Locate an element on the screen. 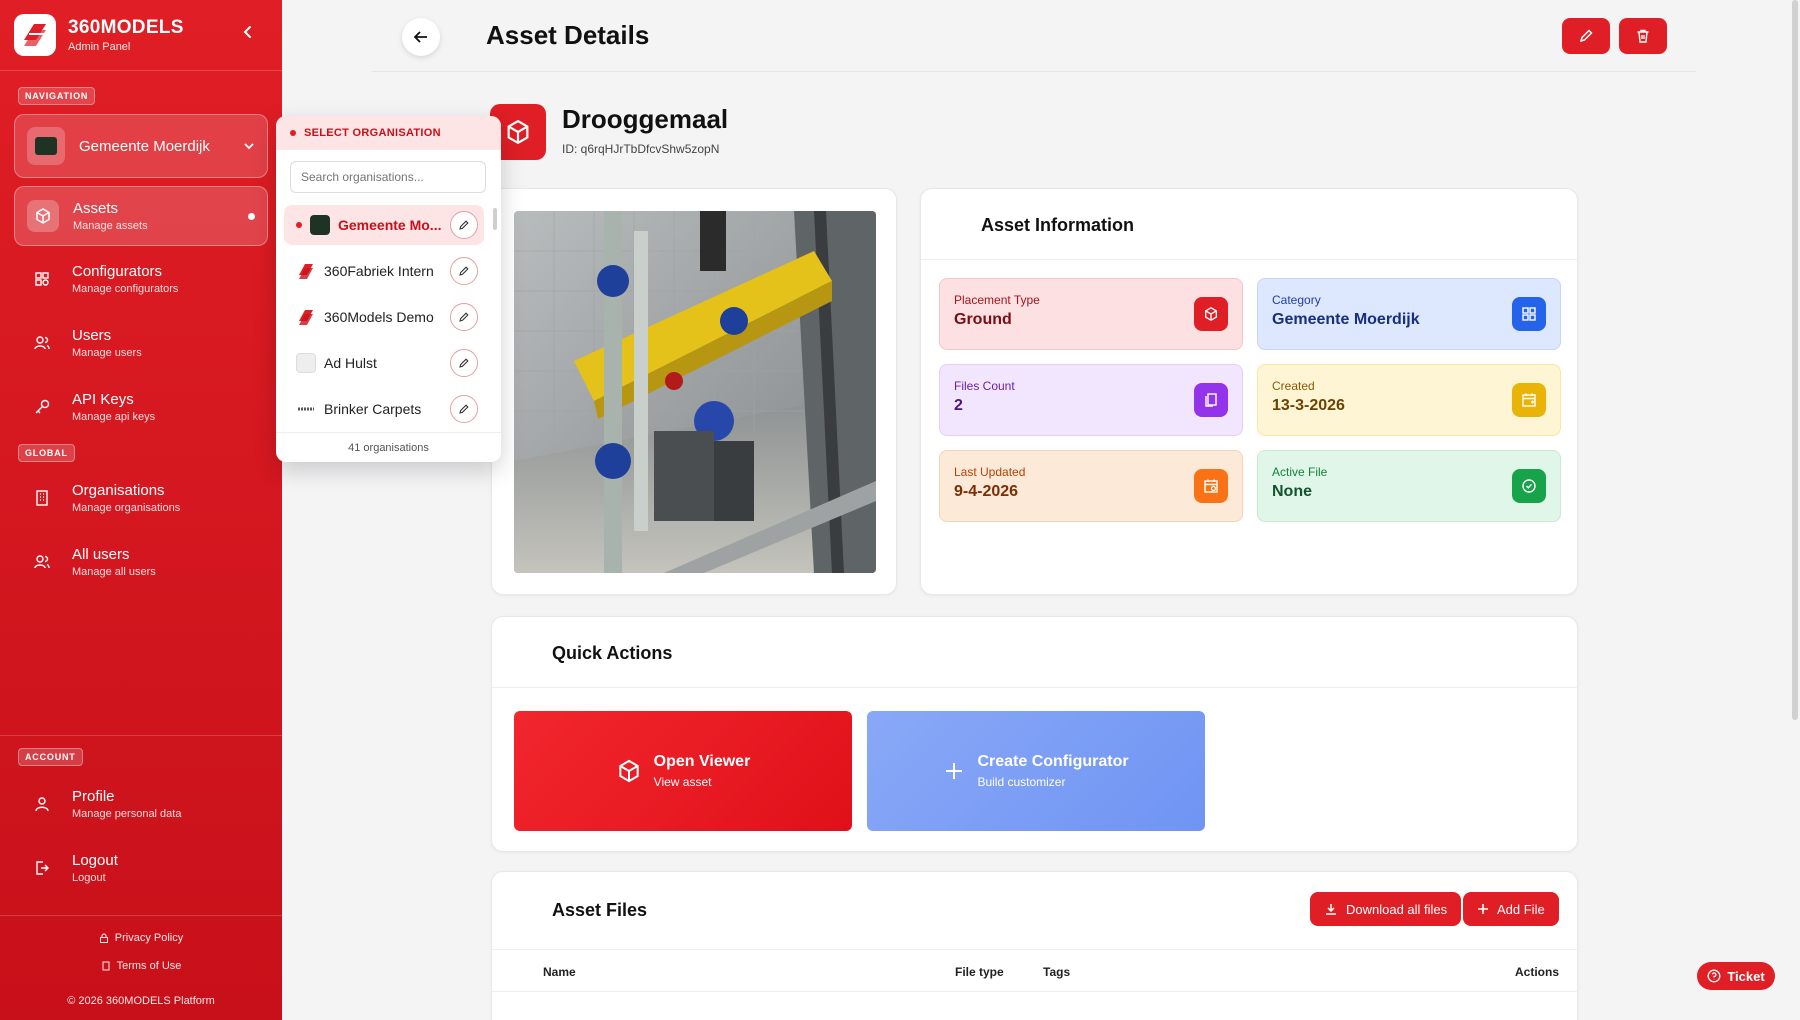 This screenshot has height=1020, width=1800. info-label: Active File is located at coordinates (1300, 472).